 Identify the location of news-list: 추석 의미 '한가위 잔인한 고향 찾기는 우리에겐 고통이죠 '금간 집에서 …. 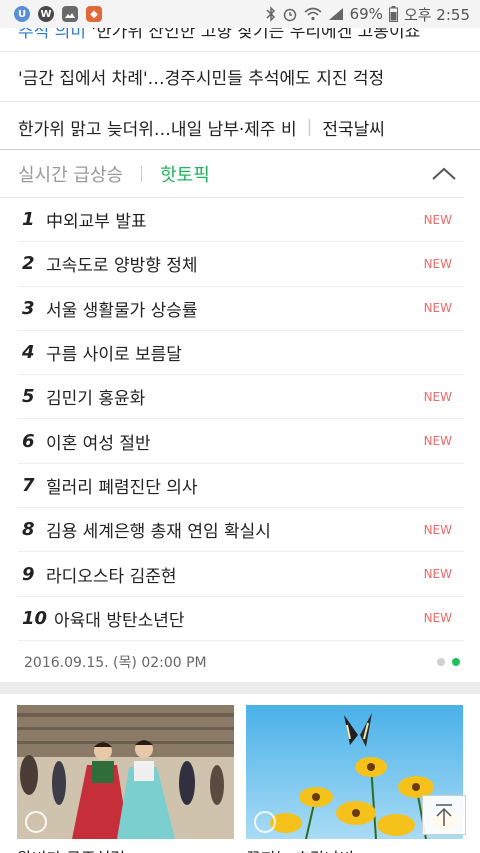
(240, 90).